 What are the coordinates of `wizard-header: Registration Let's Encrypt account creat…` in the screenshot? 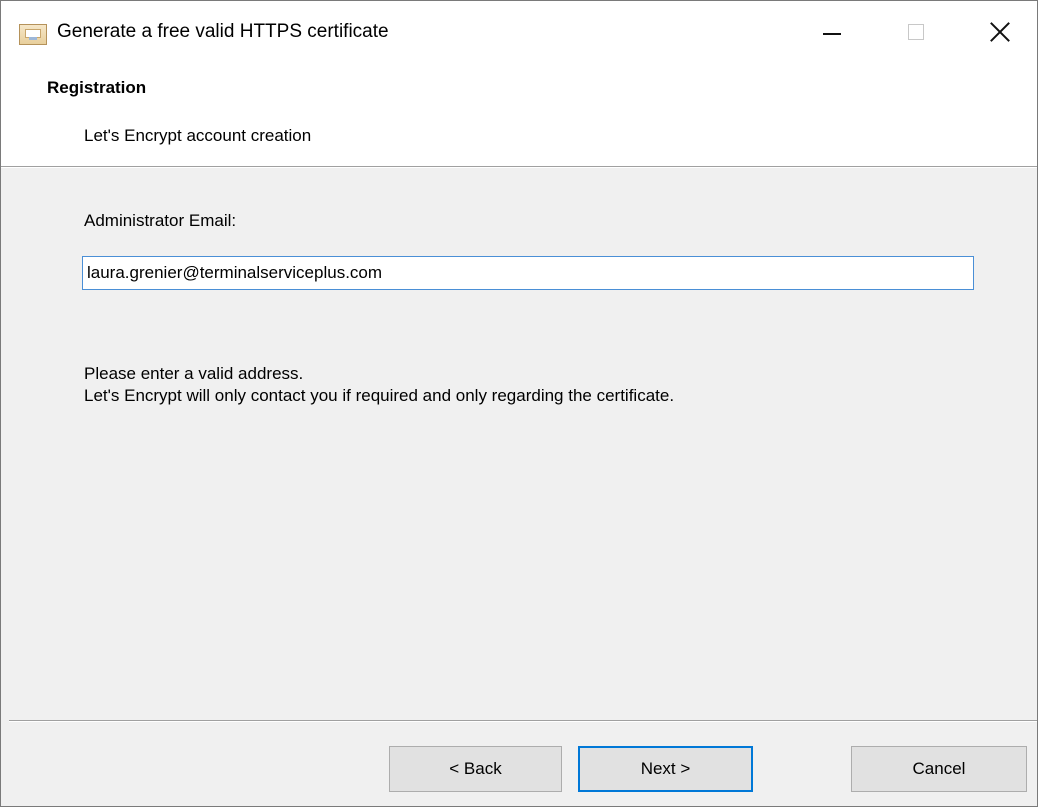 It's located at (519, 115).